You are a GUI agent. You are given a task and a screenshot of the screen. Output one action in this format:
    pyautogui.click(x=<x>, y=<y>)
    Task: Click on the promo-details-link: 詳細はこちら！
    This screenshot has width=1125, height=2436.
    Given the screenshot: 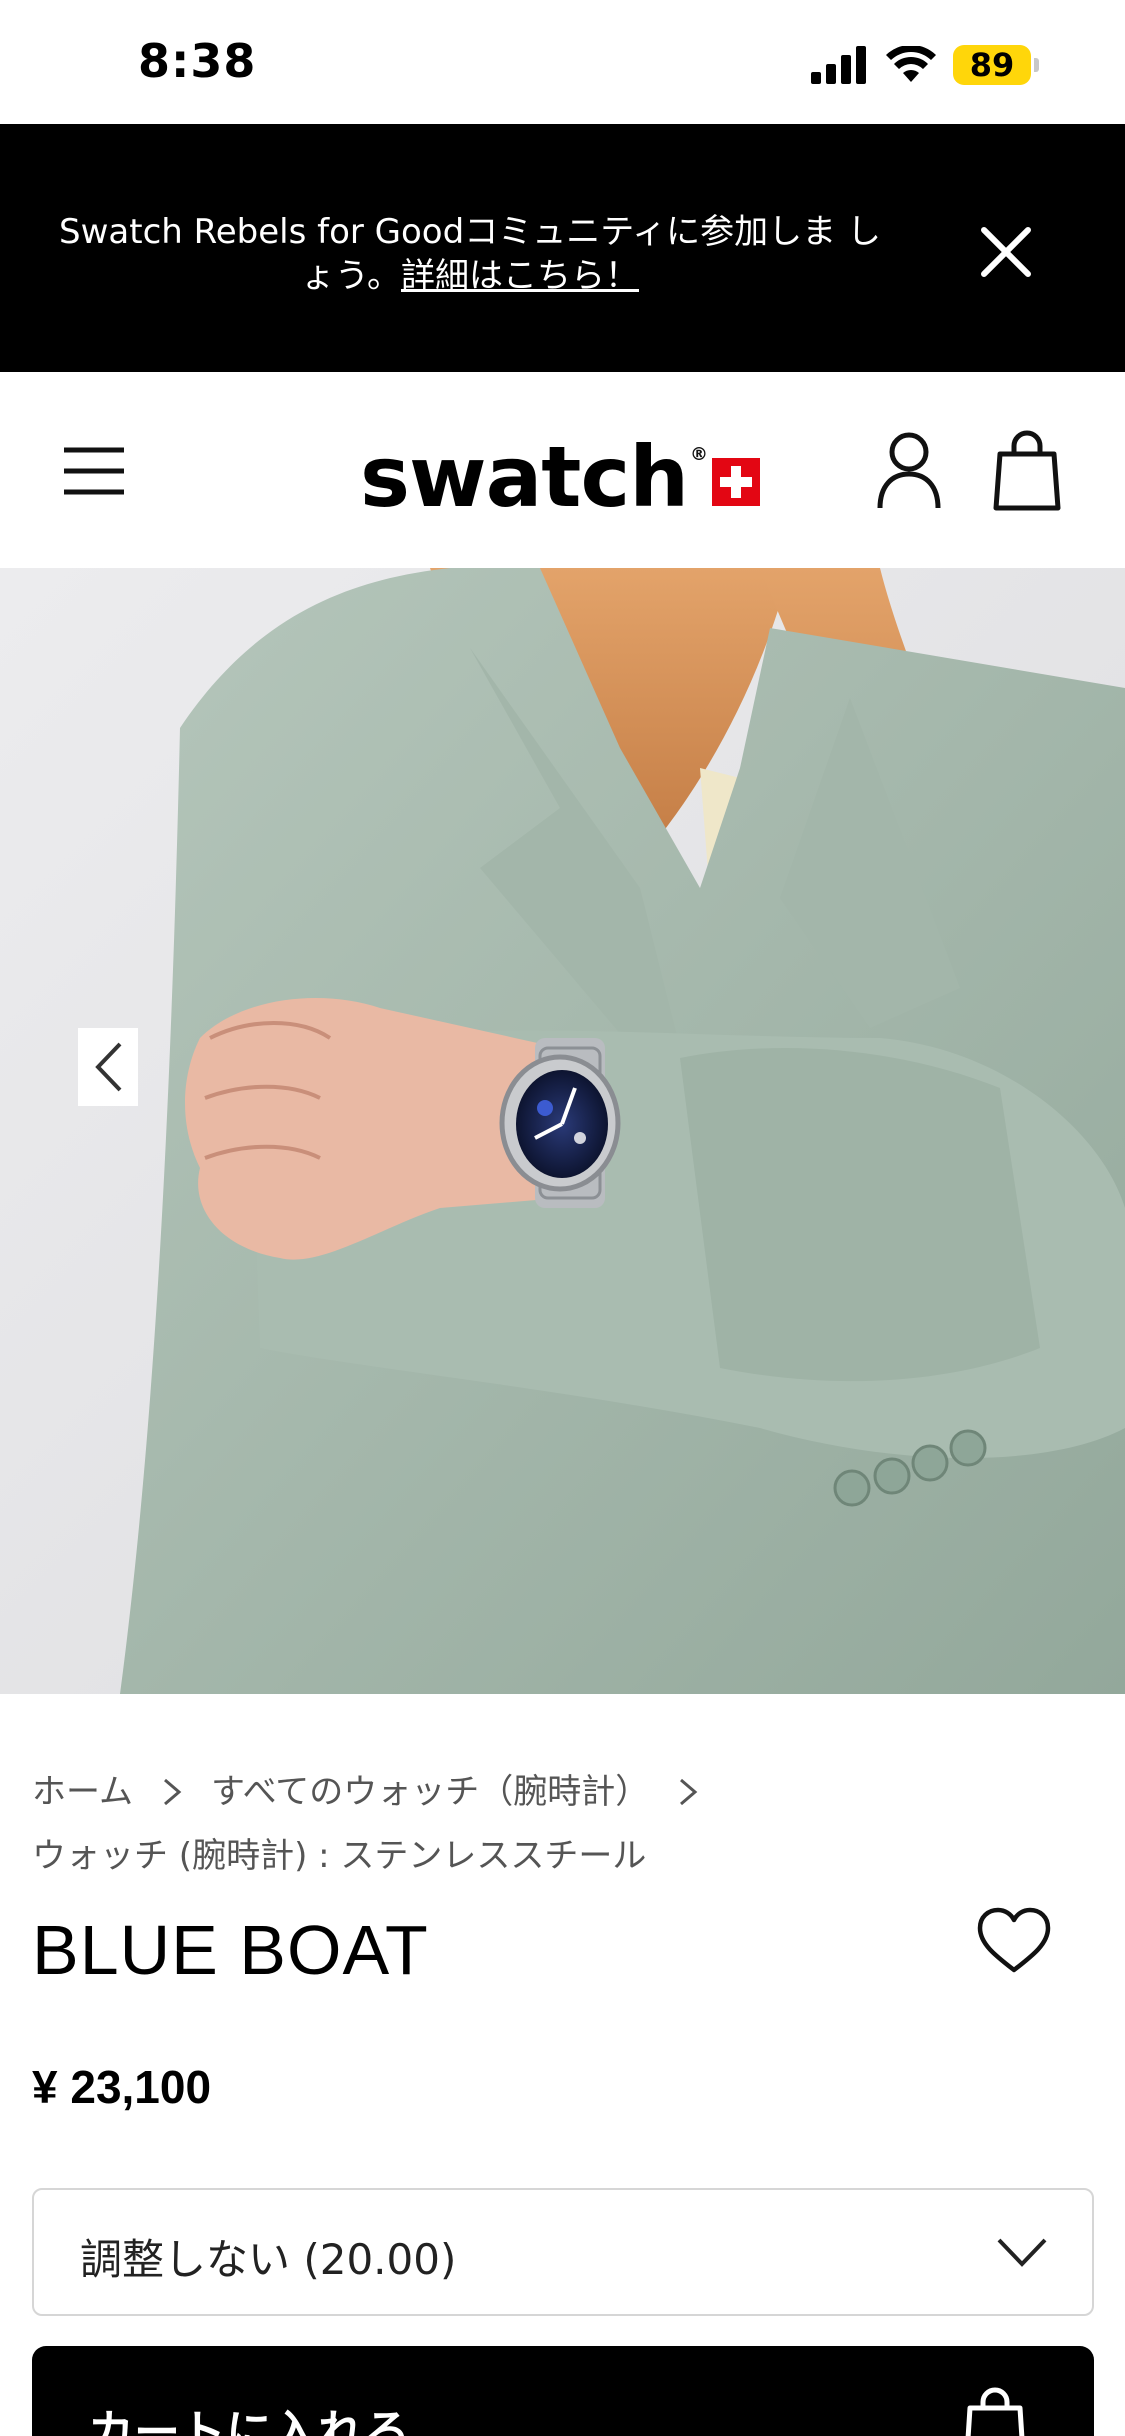 What is the action you would take?
    pyautogui.click(x=520, y=276)
    